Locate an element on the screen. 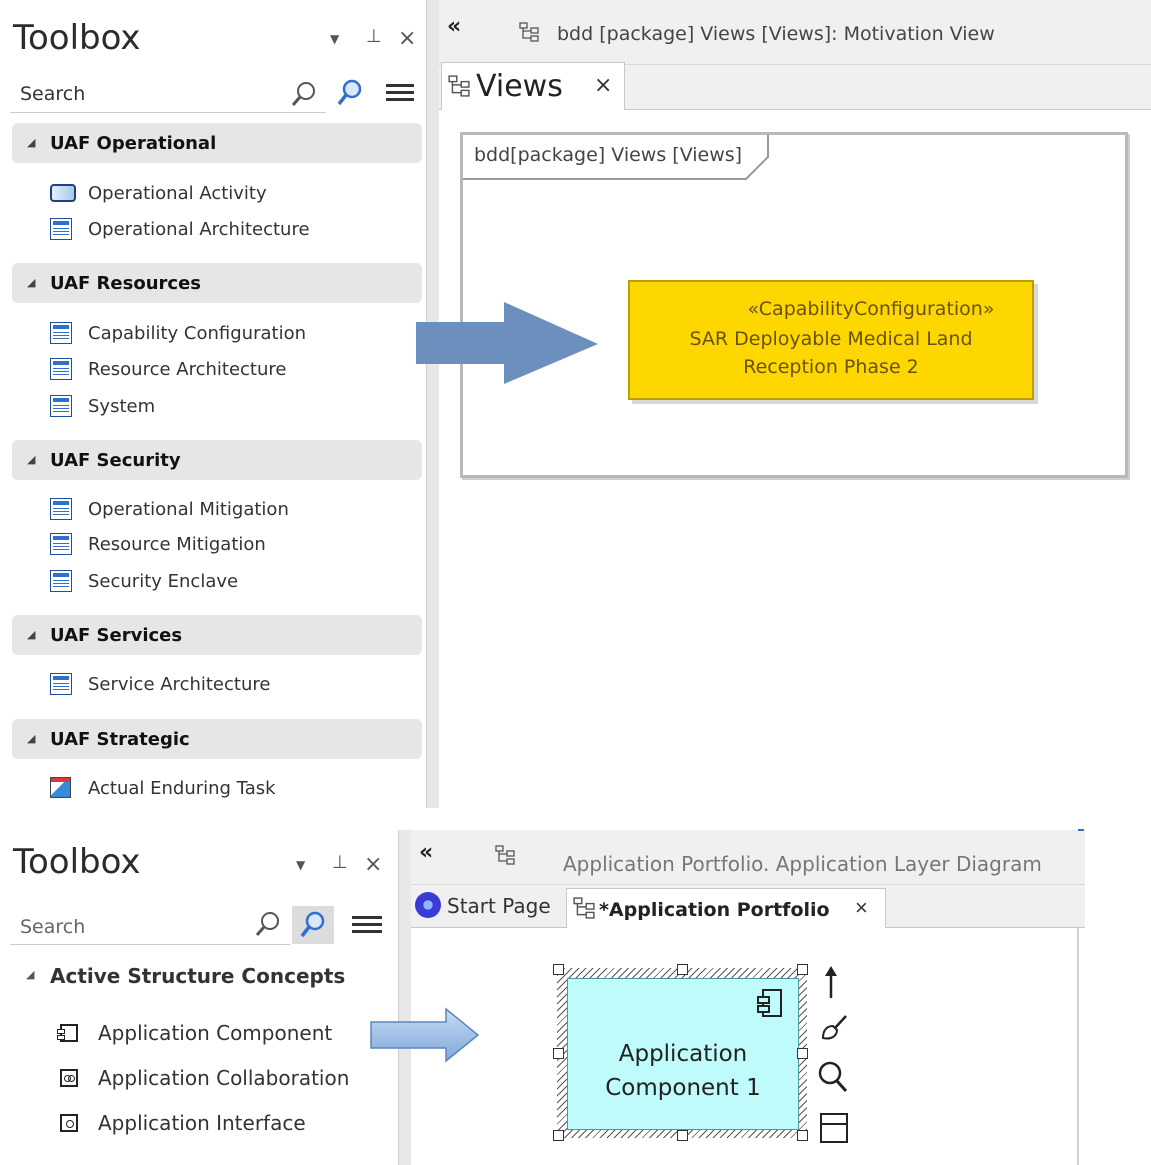 This screenshot has height=1165, width=1151. resize-handle-ne is located at coordinates (802, 969).